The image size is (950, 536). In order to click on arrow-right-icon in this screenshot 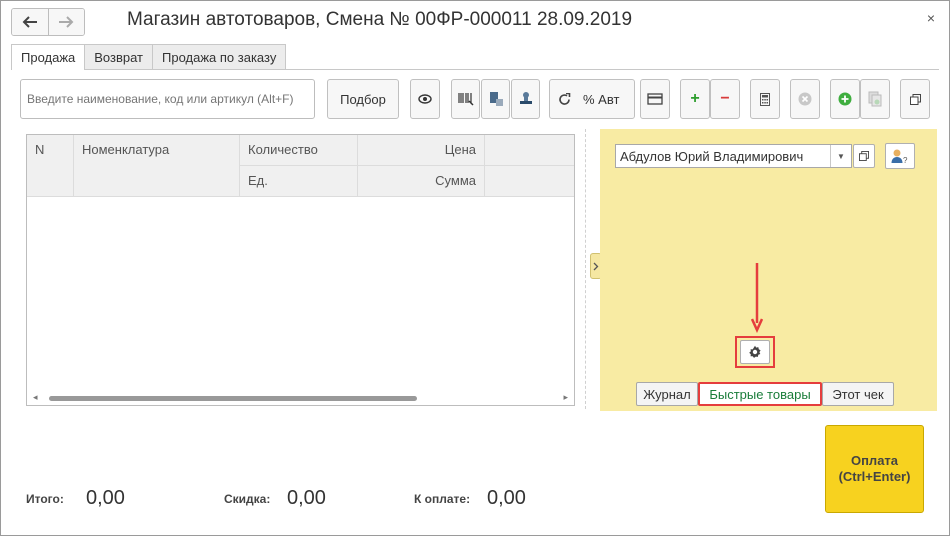, I will do `click(66, 22)`.